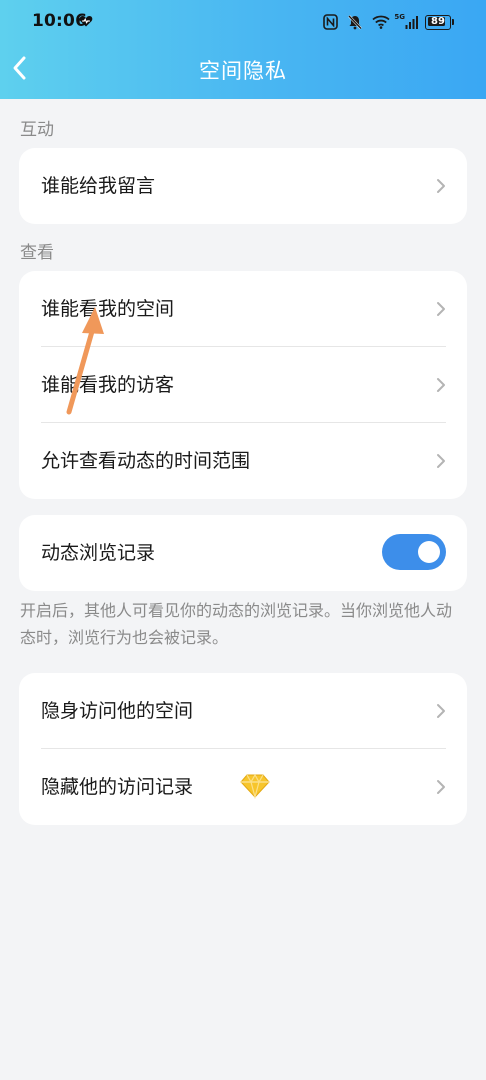 This screenshot has height=1080, width=486. I want to click on card-visit: 隐身访问他的空间 隐藏他的访问记录, so click(243, 749).